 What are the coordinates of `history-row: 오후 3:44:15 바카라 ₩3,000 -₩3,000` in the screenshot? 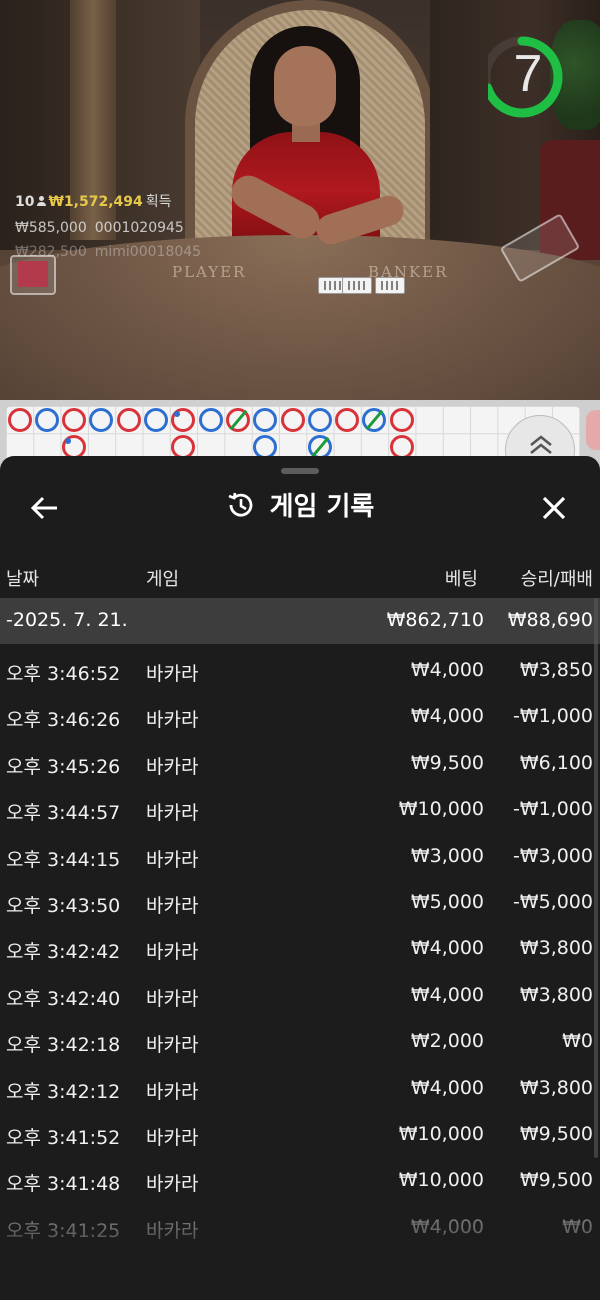 It's located at (300, 857).